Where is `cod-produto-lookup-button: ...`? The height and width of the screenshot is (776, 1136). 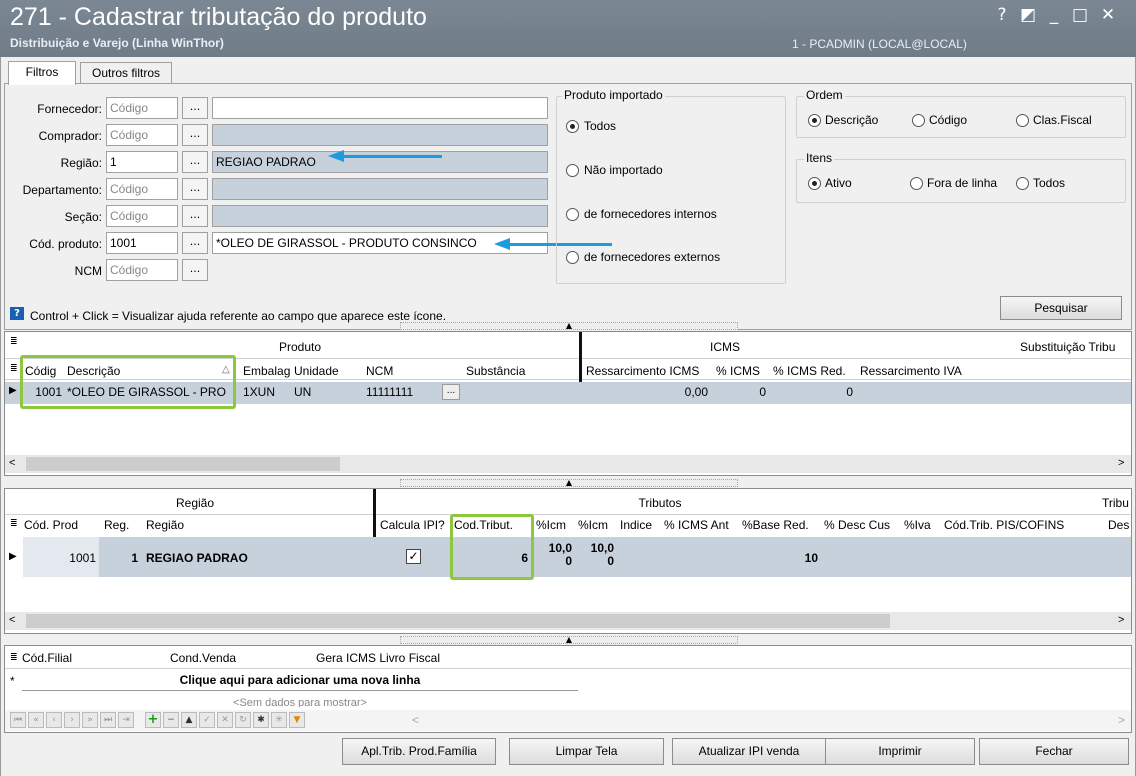 cod-produto-lookup-button: ... is located at coordinates (195, 243).